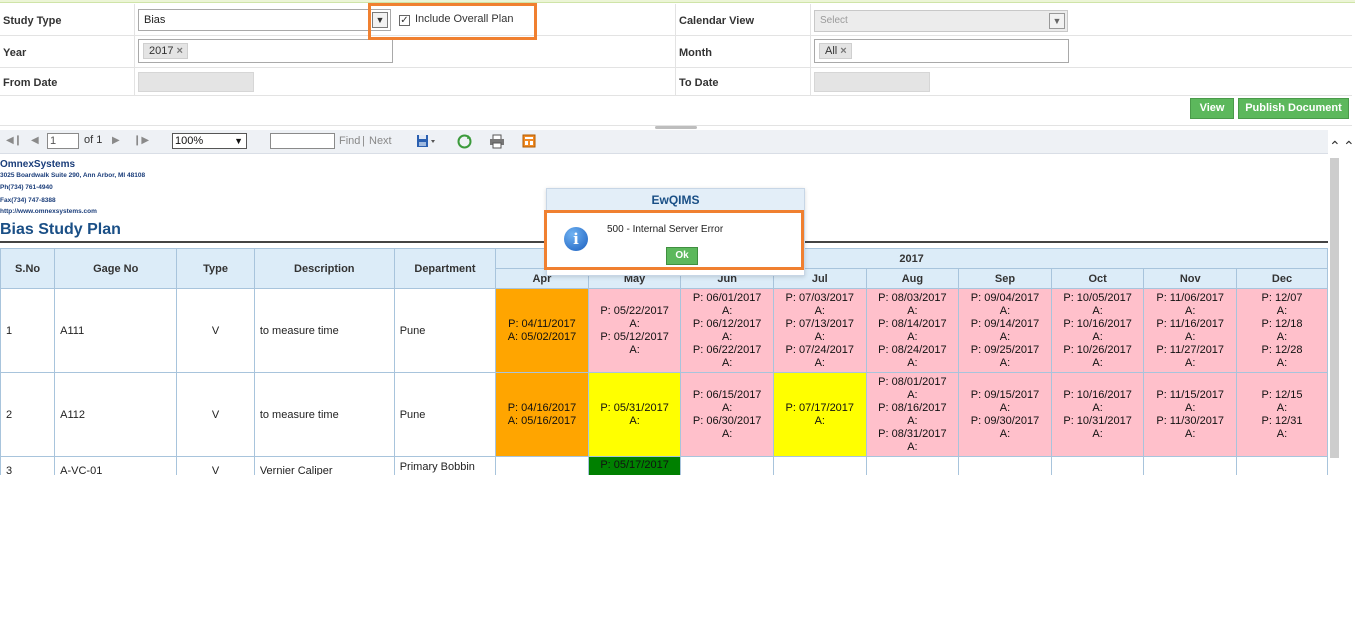 The image size is (1355, 623). Describe the element at coordinates (1005, 349) in the screenshot. I see `schedule-line: P: 09/25/2017` at that location.